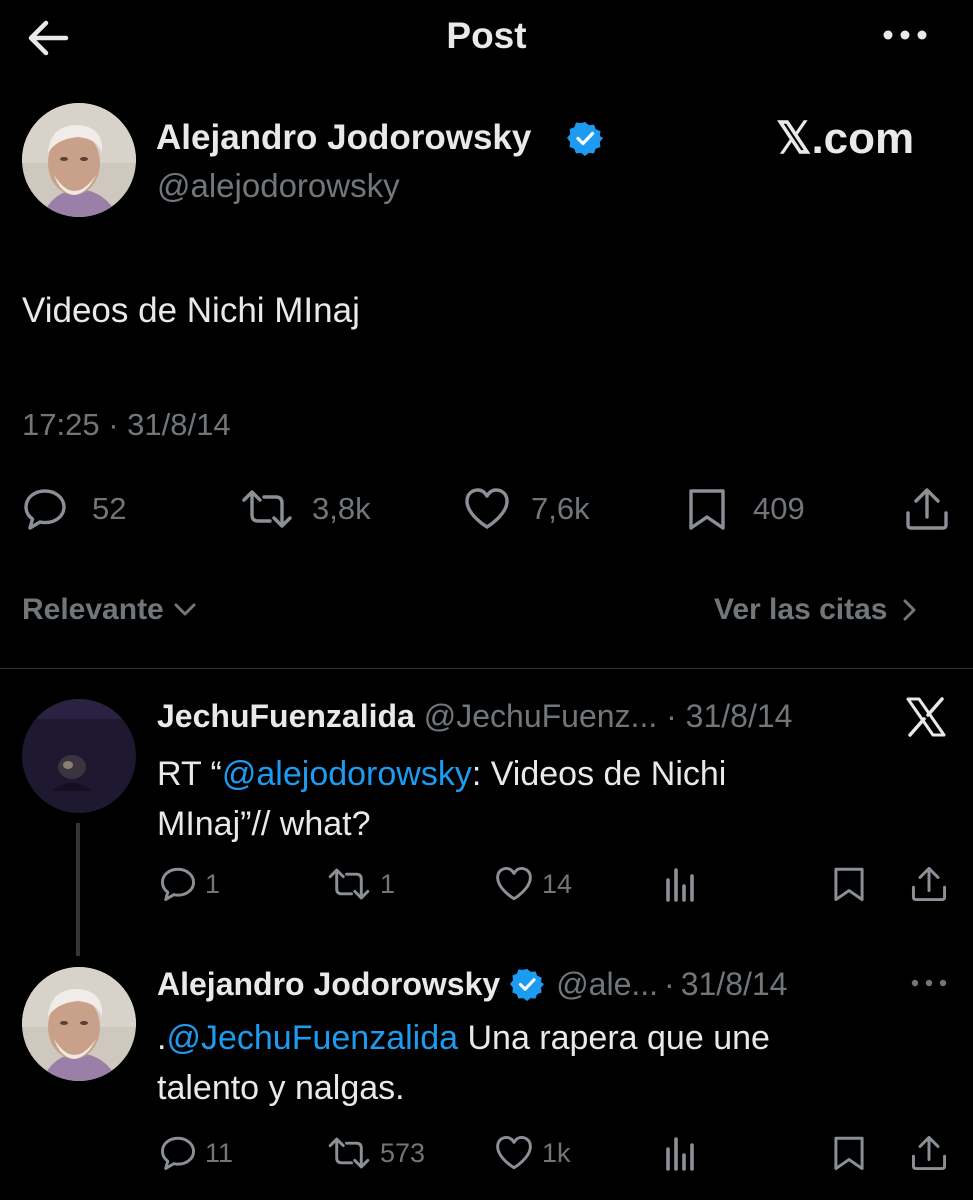  I want to click on divider, so click(486, 668).